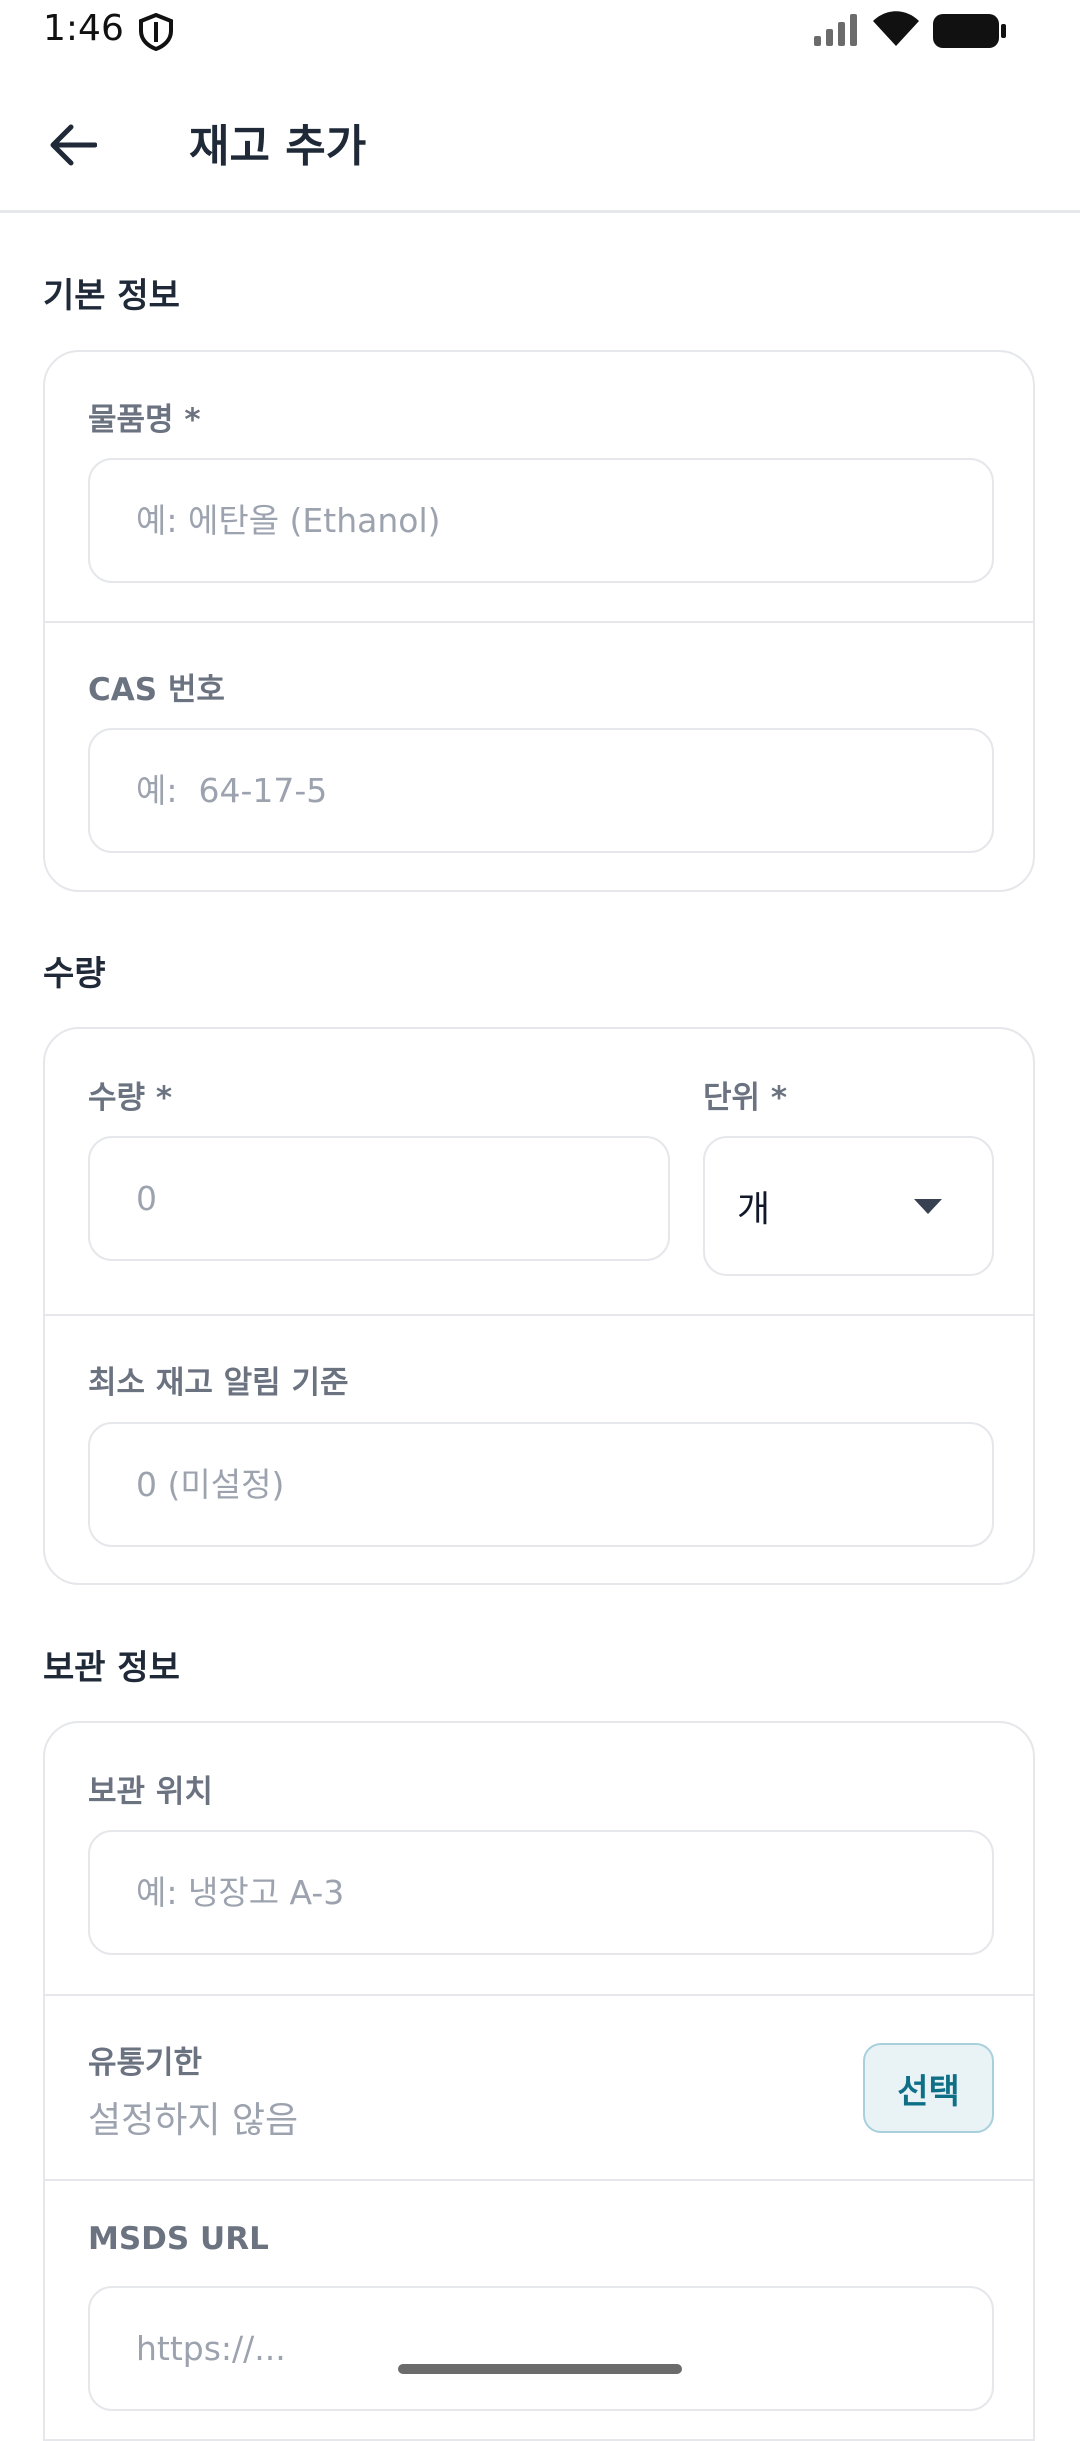 This screenshot has height=2441, width=1080. I want to click on wifi-icon, so click(896, 31).